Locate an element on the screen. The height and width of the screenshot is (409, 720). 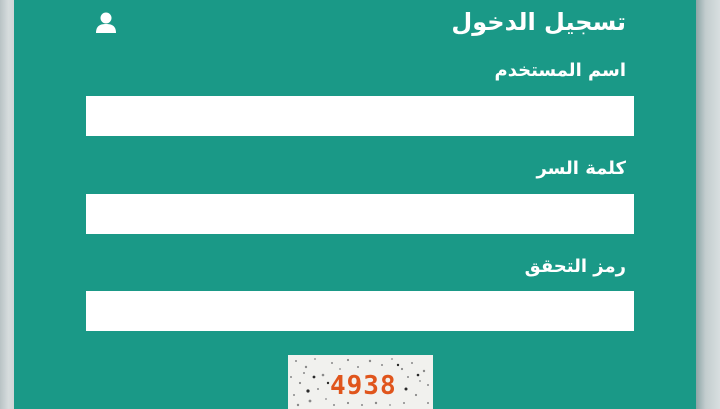
username-input is located at coordinates (360, 116).